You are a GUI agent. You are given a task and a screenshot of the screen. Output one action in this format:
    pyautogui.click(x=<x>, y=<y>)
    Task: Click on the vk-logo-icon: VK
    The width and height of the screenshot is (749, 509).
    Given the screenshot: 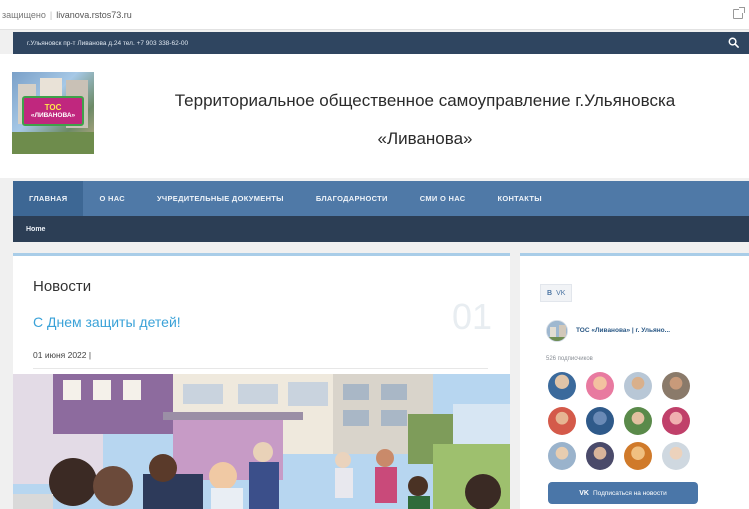 What is the action you would take?
    pyautogui.click(x=584, y=493)
    